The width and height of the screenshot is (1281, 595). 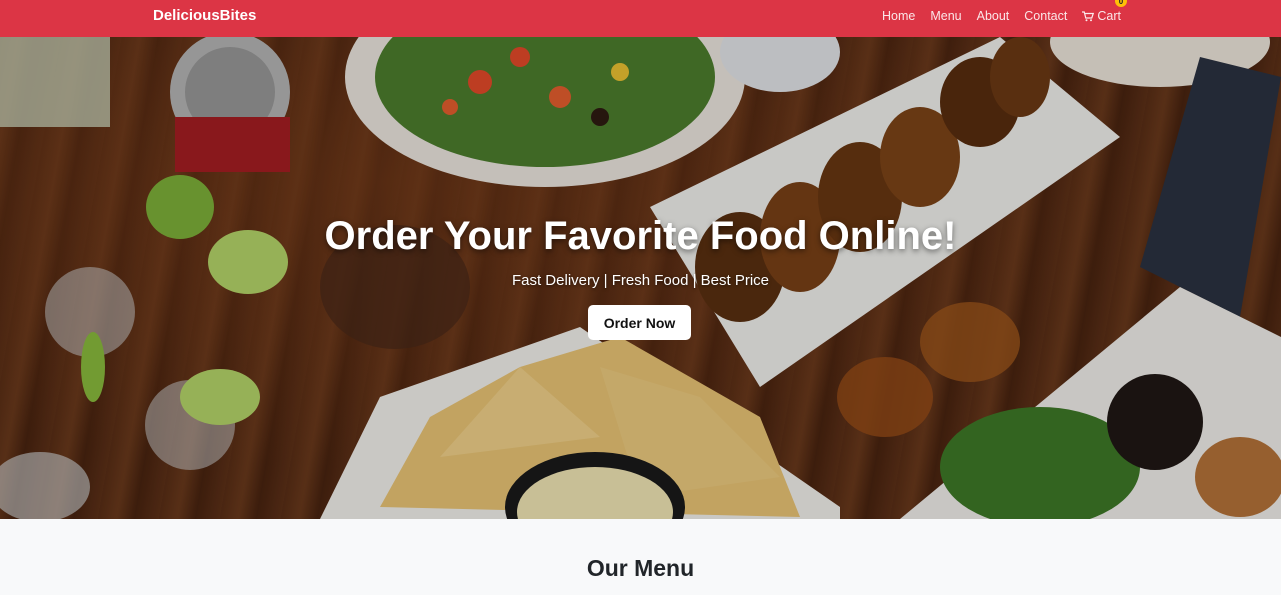 What do you see at coordinates (204, 15) in the screenshot?
I see `brand-logo: DeliciousBites` at bounding box center [204, 15].